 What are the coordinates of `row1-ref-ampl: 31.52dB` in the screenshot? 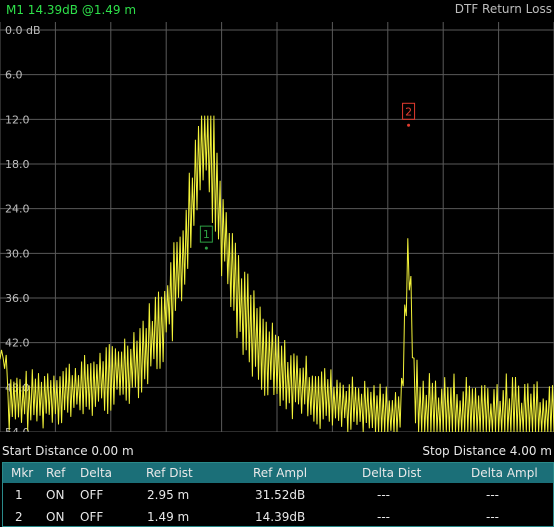 It's located at (280, 495).